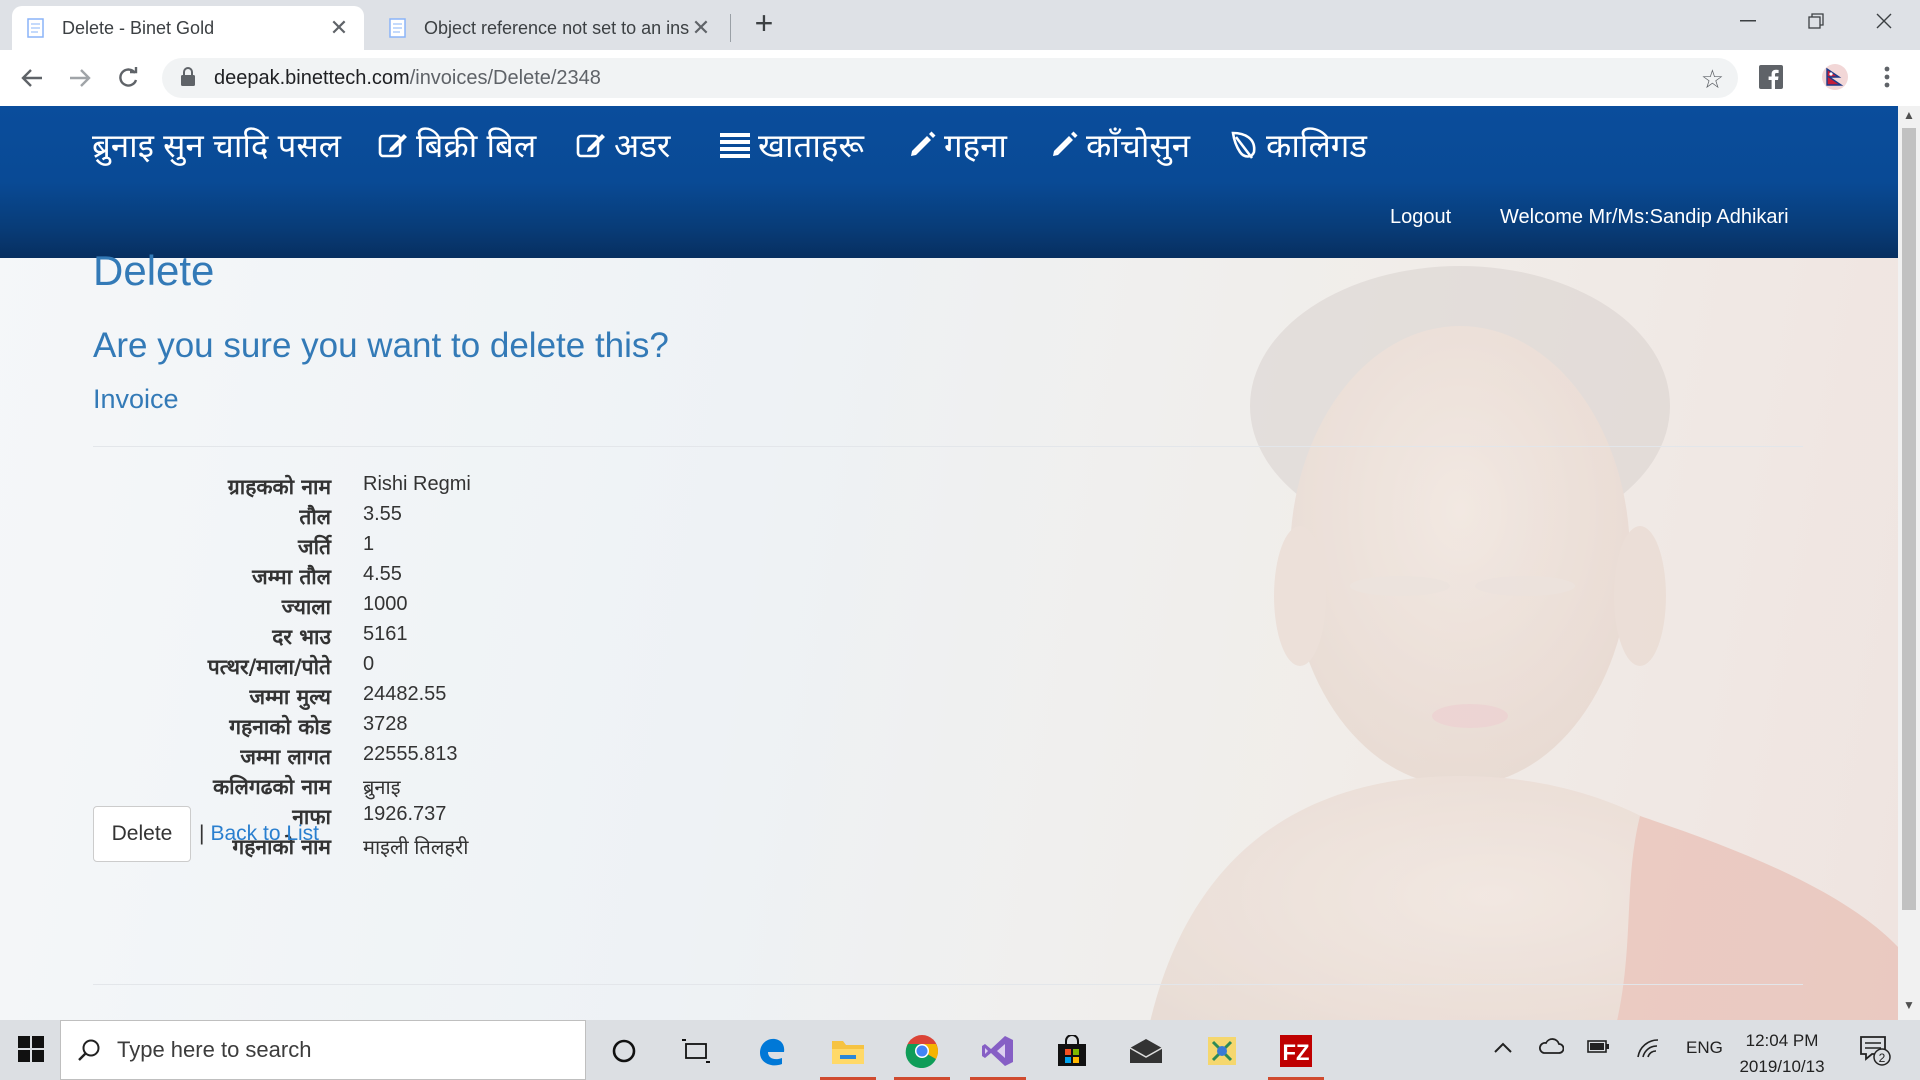 The height and width of the screenshot is (1080, 1920). What do you see at coordinates (505, 77) in the screenshot?
I see `url-path: /invoices/Delete/2348` at bounding box center [505, 77].